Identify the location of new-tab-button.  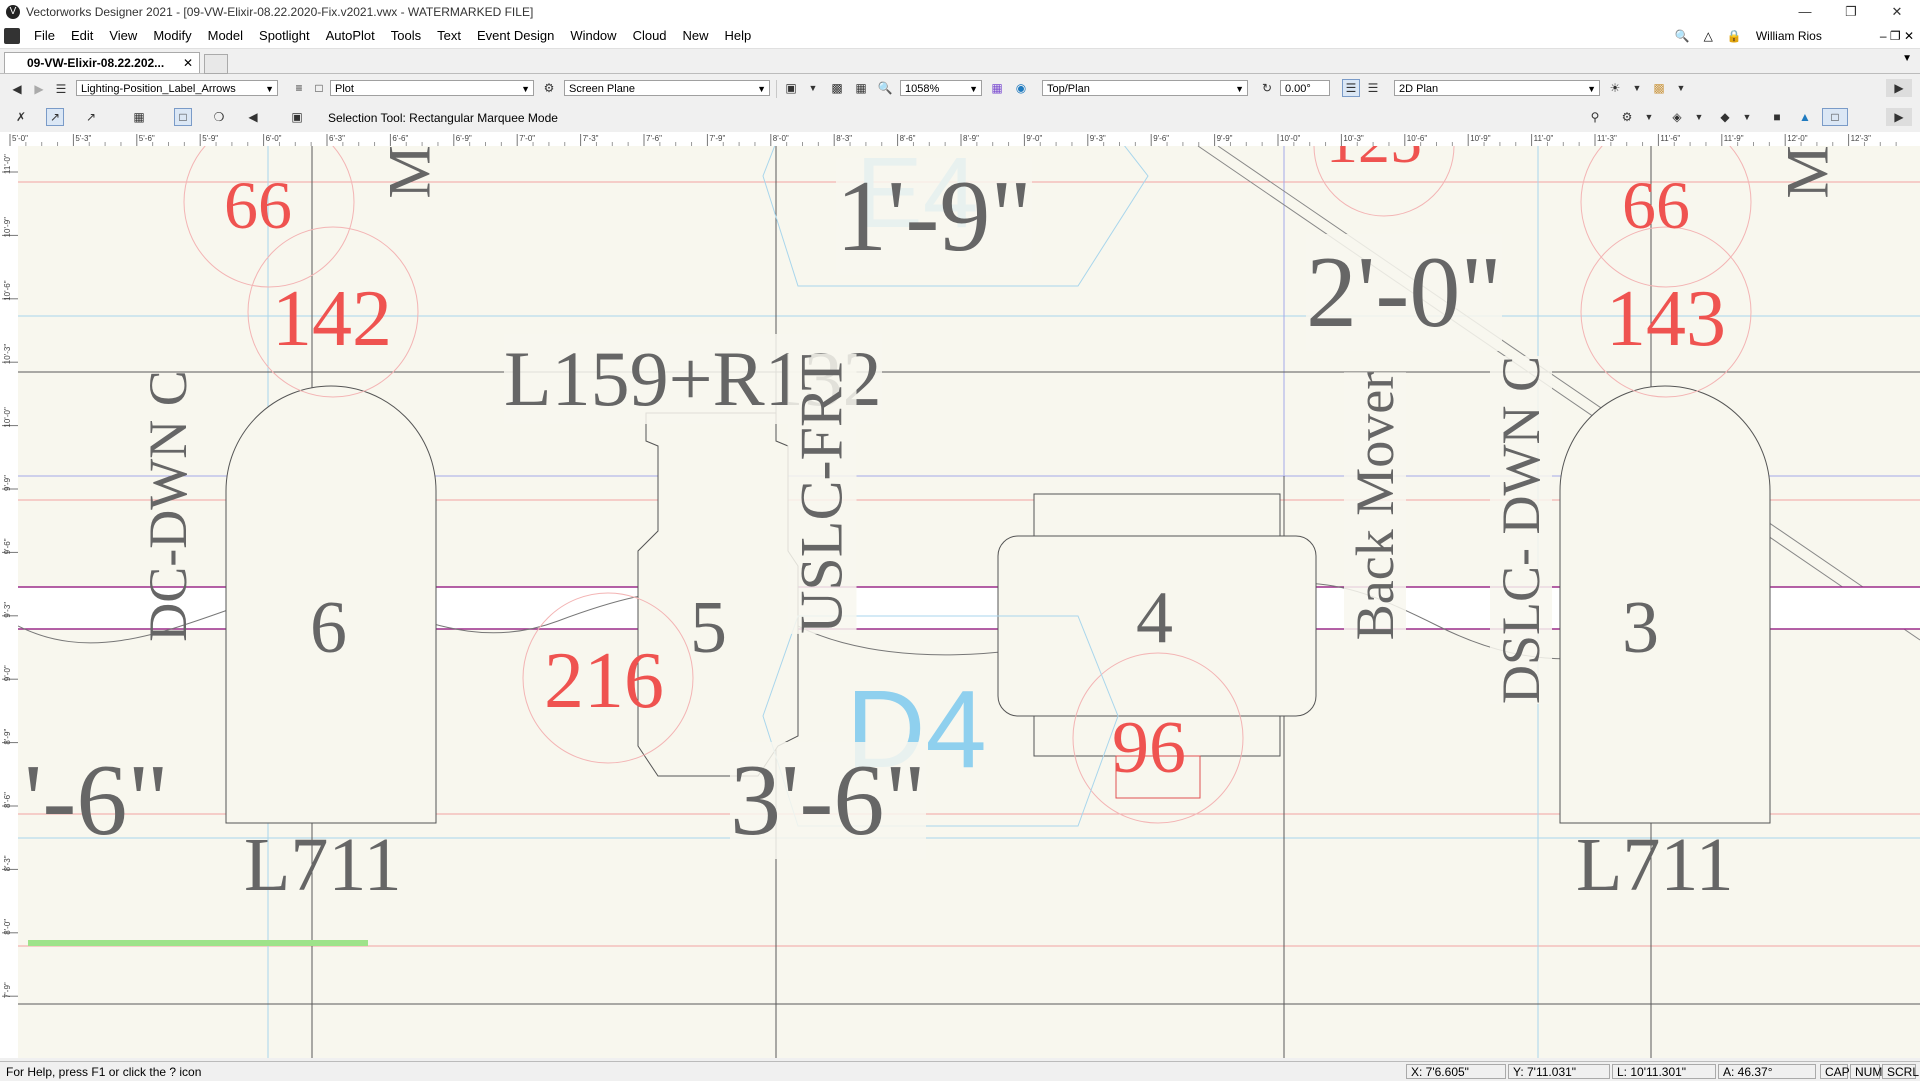
(216, 64).